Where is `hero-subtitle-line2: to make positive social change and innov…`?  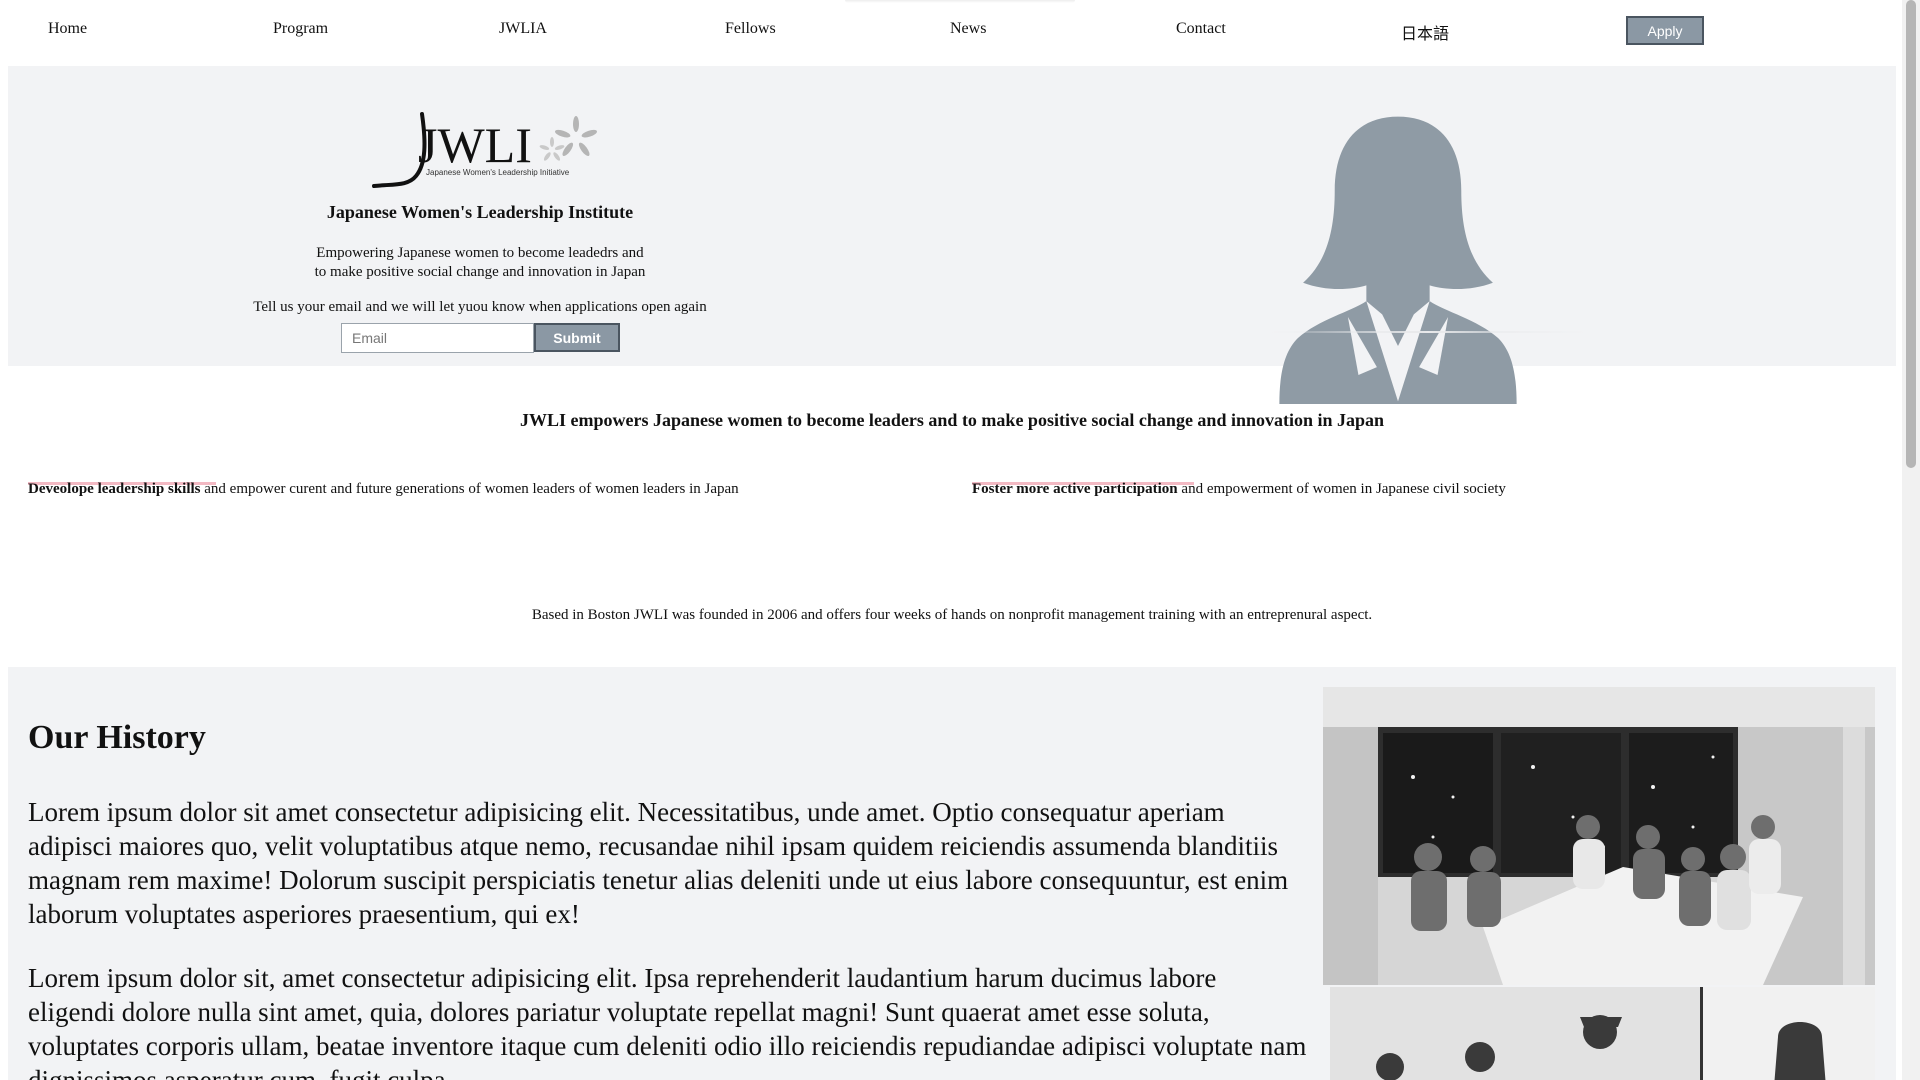 hero-subtitle-line2: to make positive social change and innov… is located at coordinates (480, 272).